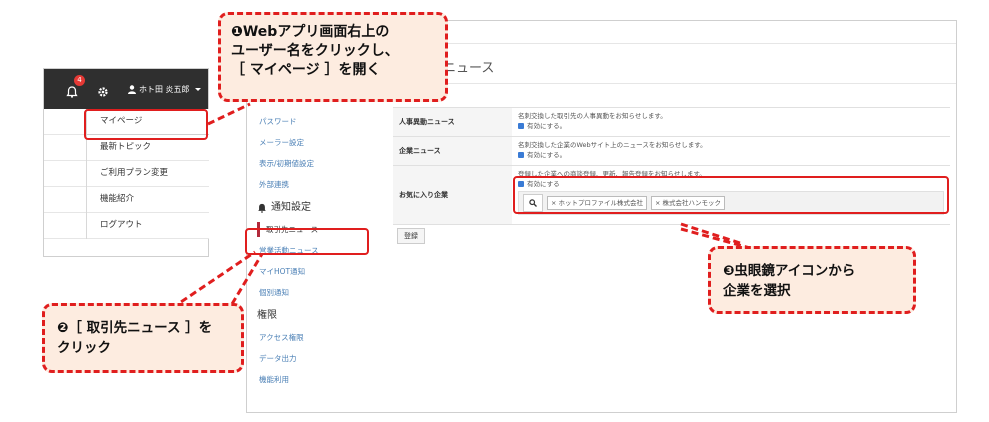  I want to click on section-notify-label: 通知設定, so click(291, 207).